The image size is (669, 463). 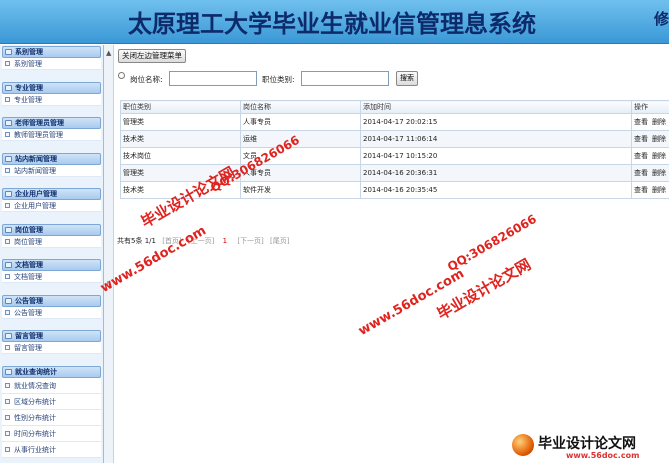 What do you see at coordinates (496, 173) in the screenshot?
I see `cell-time: 2014-04-16 20:36:31` at bounding box center [496, 173].